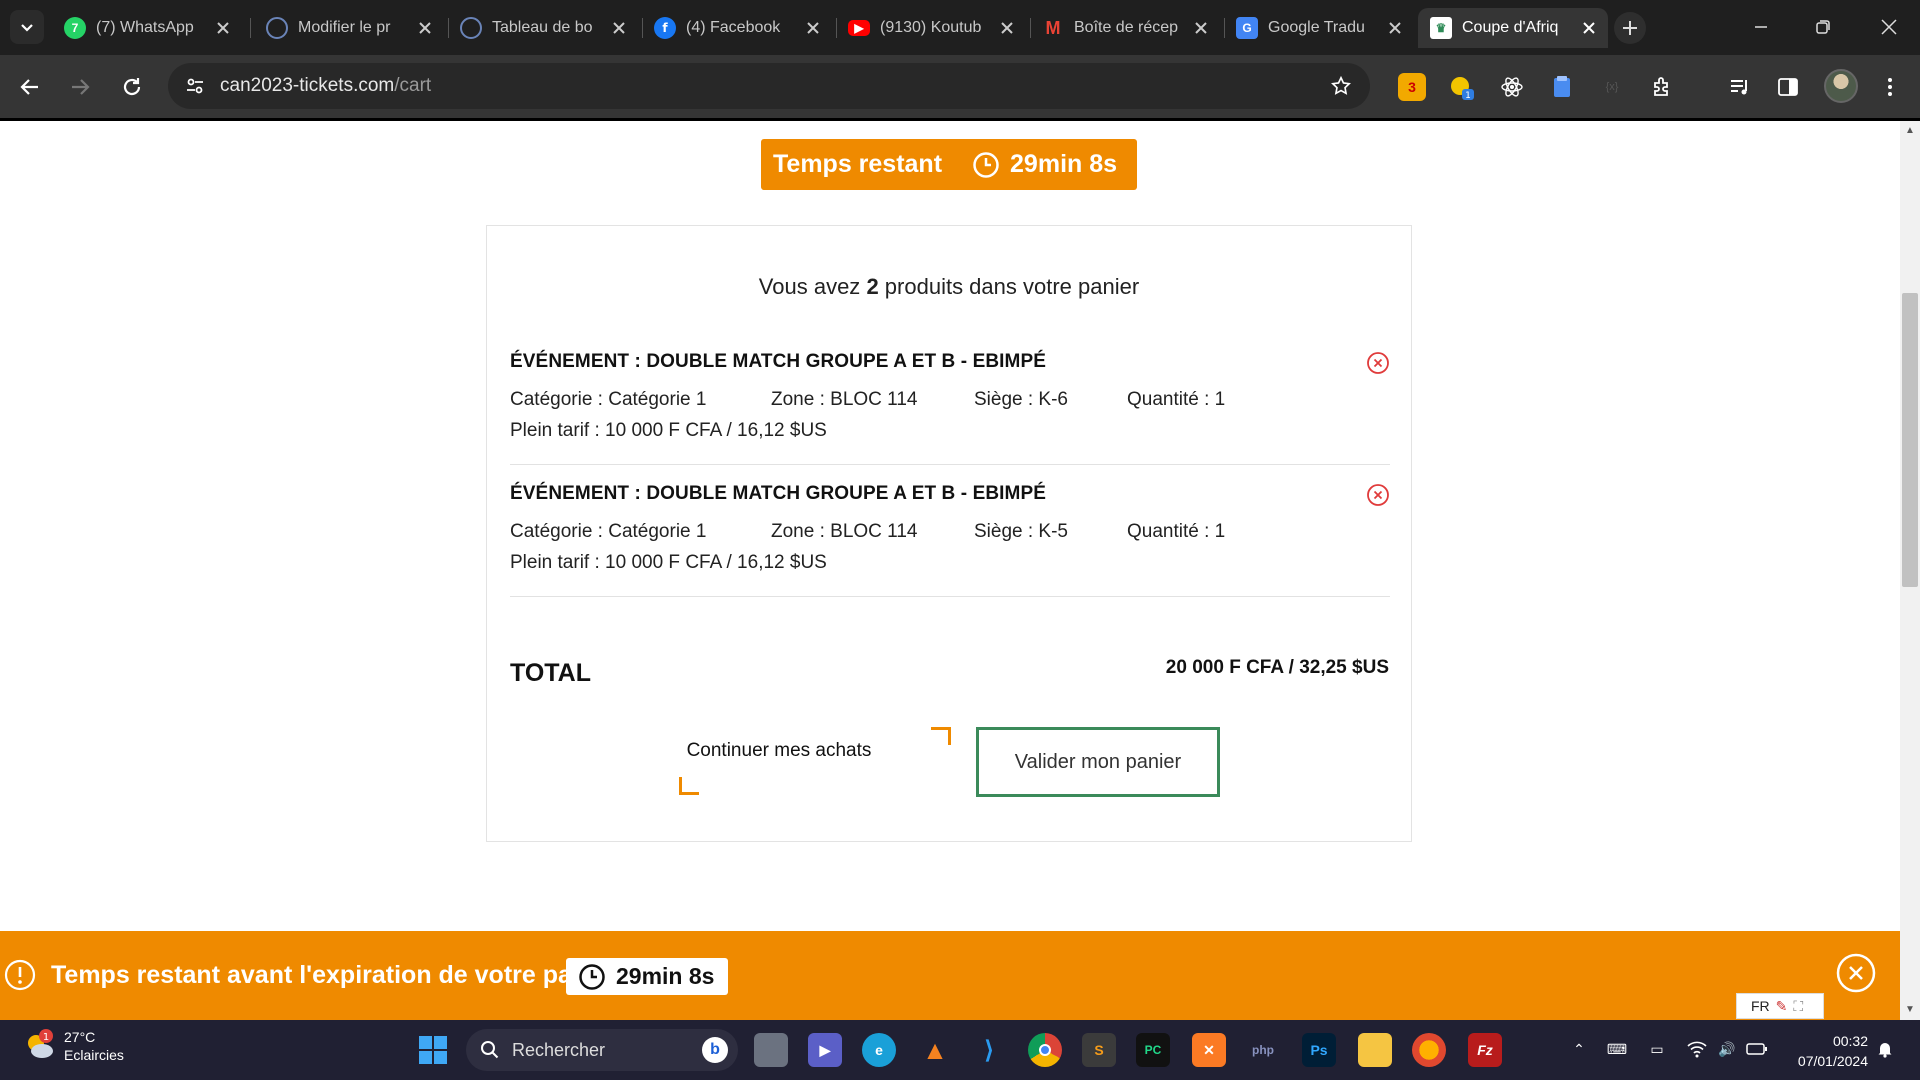  Describe the element at coordinates (1412, 87) in the screenshot. I see `extension-icon: 3` at that location.